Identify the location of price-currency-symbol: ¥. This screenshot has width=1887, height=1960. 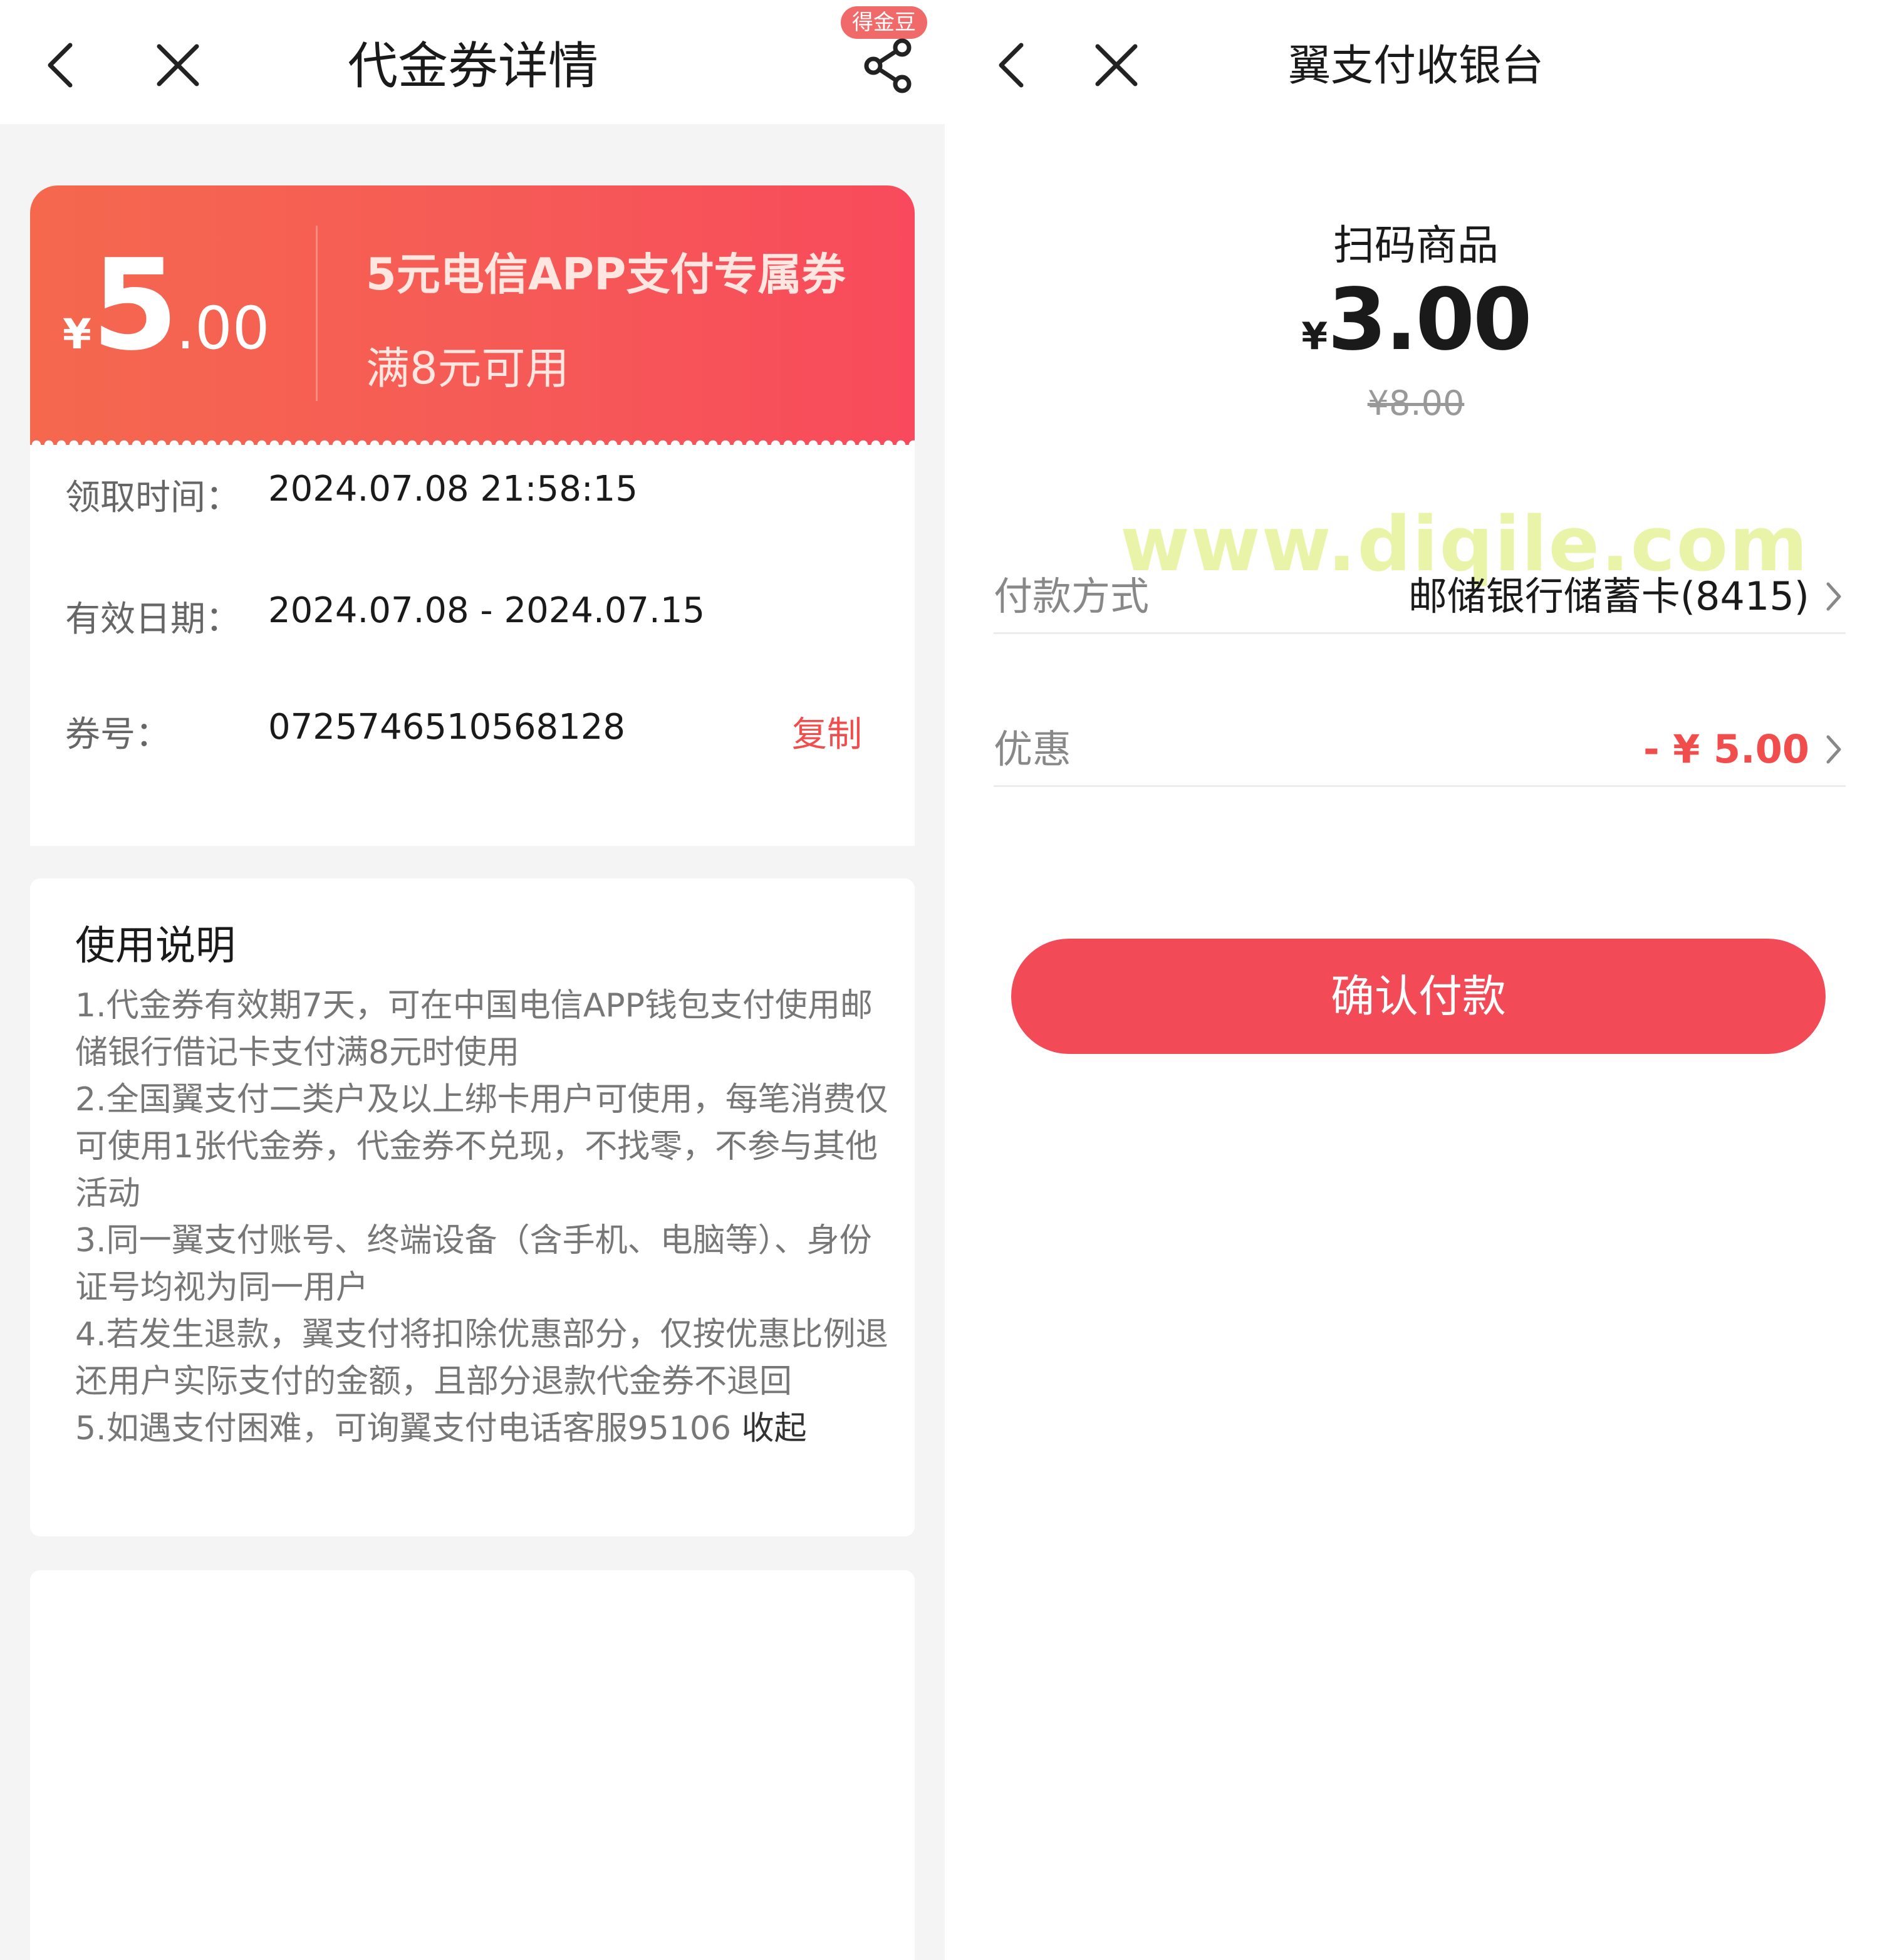
(1314, 336).